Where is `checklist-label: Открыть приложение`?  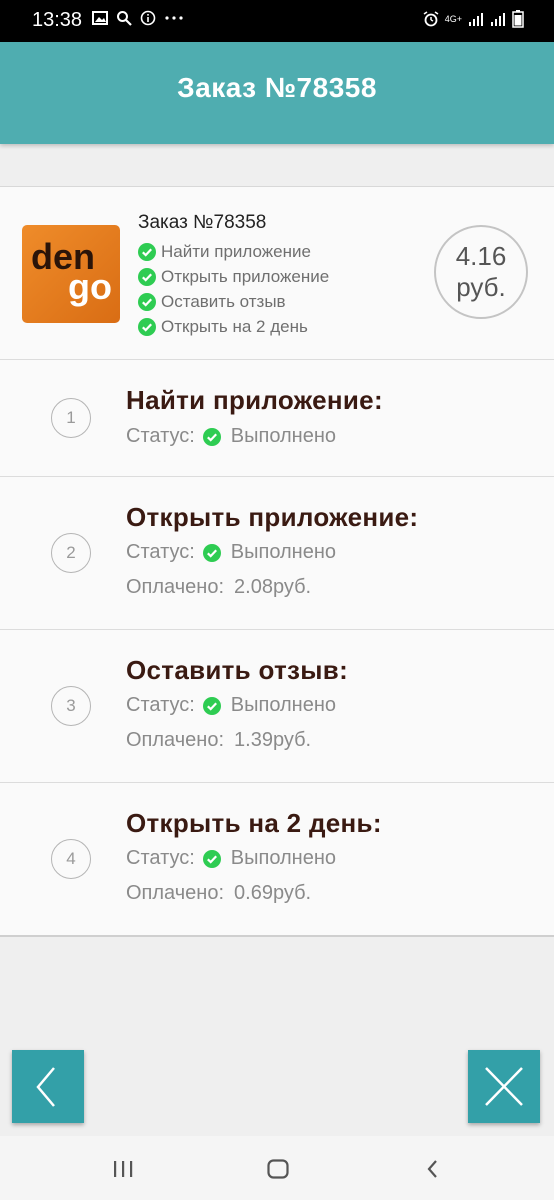
checklist-label: Открыть приложение is located at coordinates (245, 276).